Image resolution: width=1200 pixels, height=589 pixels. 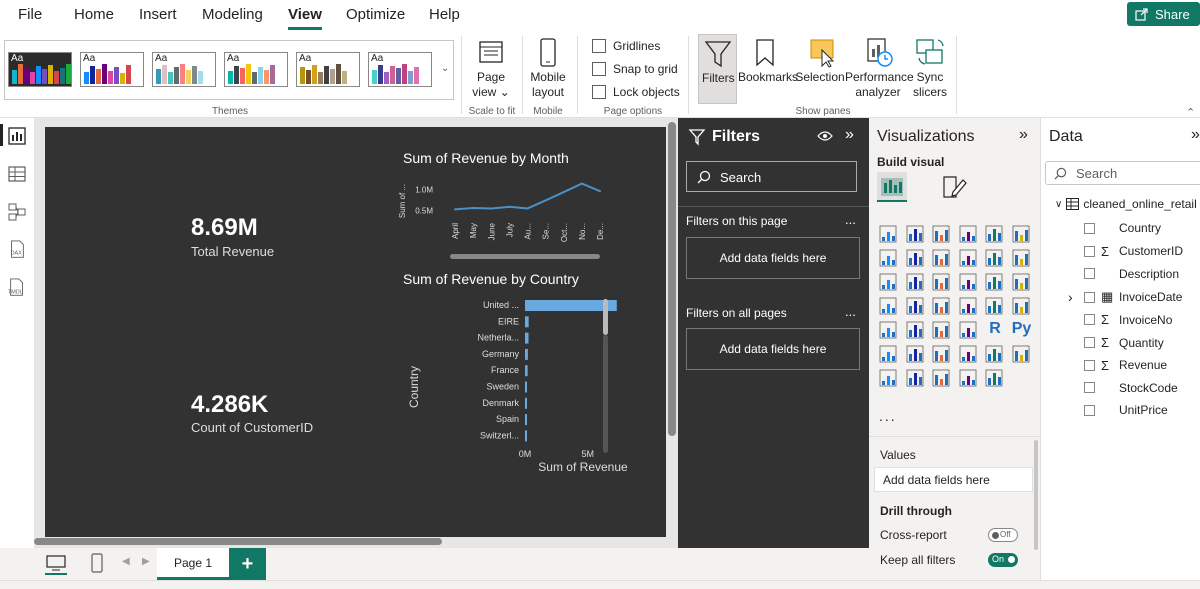 What do you see at coordinates (916, 235) in the screenshot?
I see `stacked-column-visual-icon` at bounding box center [916, 235].